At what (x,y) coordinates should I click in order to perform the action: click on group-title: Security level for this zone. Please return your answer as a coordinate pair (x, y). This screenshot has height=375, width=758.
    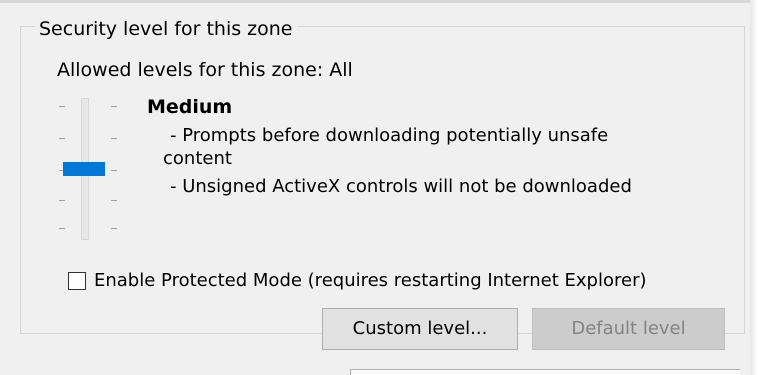
    Looking at the image, I should click on (166, 29).